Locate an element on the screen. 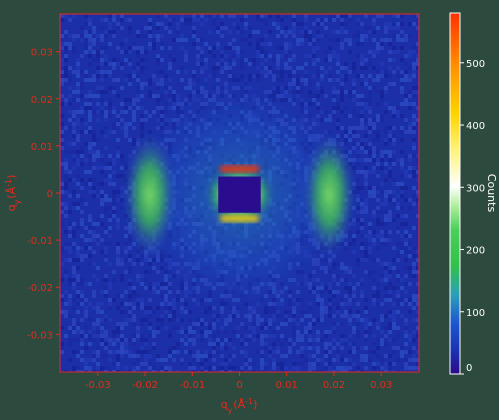  x-axis: -0.03 -0.02 -0.01 0 0.01 0.02 0.03 is located at coordinates (238, 381).